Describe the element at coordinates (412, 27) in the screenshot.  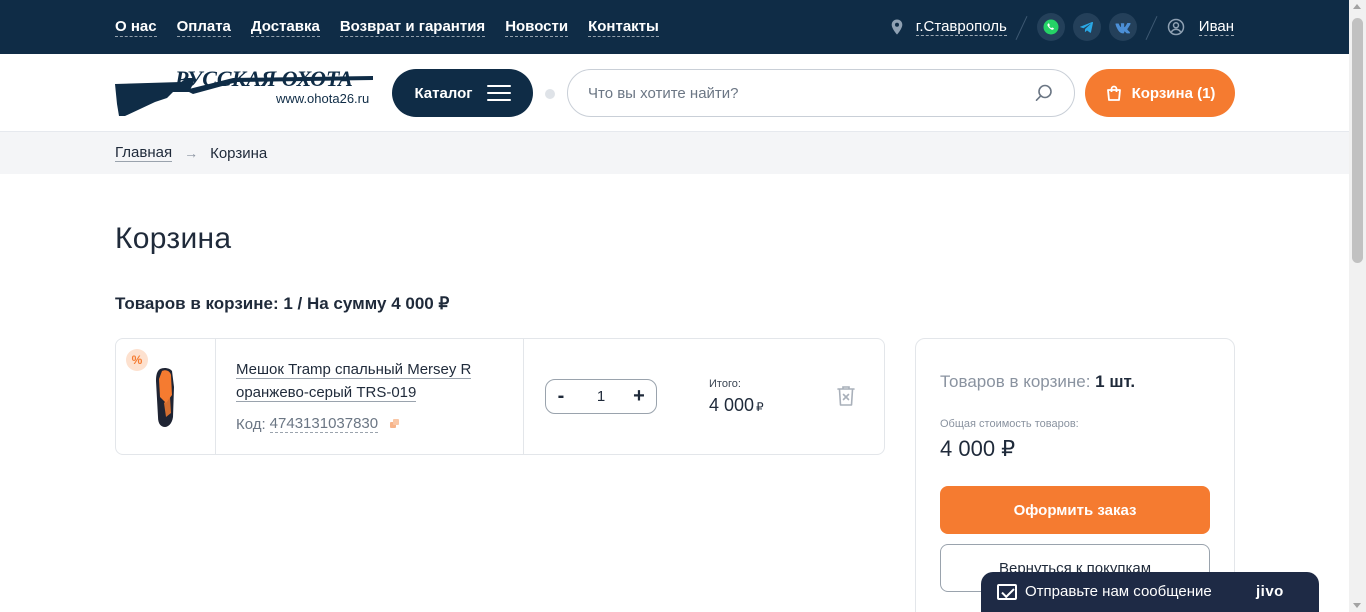
I see `nav-link-returns: Возврат и гарантия` at that location.